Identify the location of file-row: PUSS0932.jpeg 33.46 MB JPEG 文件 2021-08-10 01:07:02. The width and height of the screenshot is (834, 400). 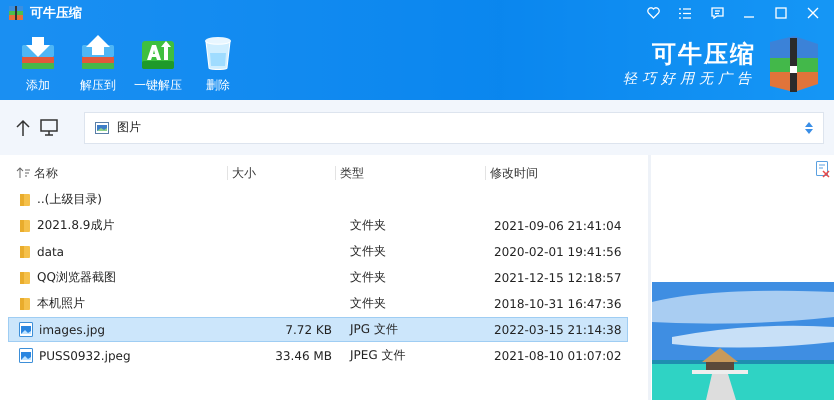
(318, 355).